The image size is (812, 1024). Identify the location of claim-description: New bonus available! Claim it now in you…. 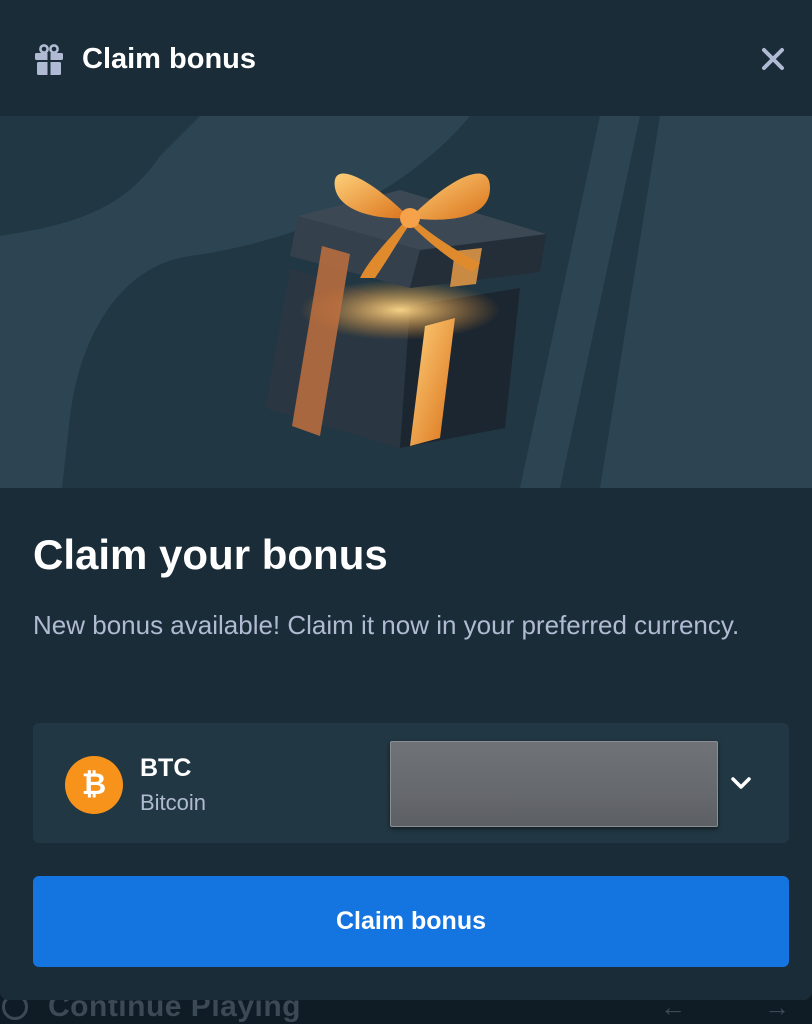
(386, 625).